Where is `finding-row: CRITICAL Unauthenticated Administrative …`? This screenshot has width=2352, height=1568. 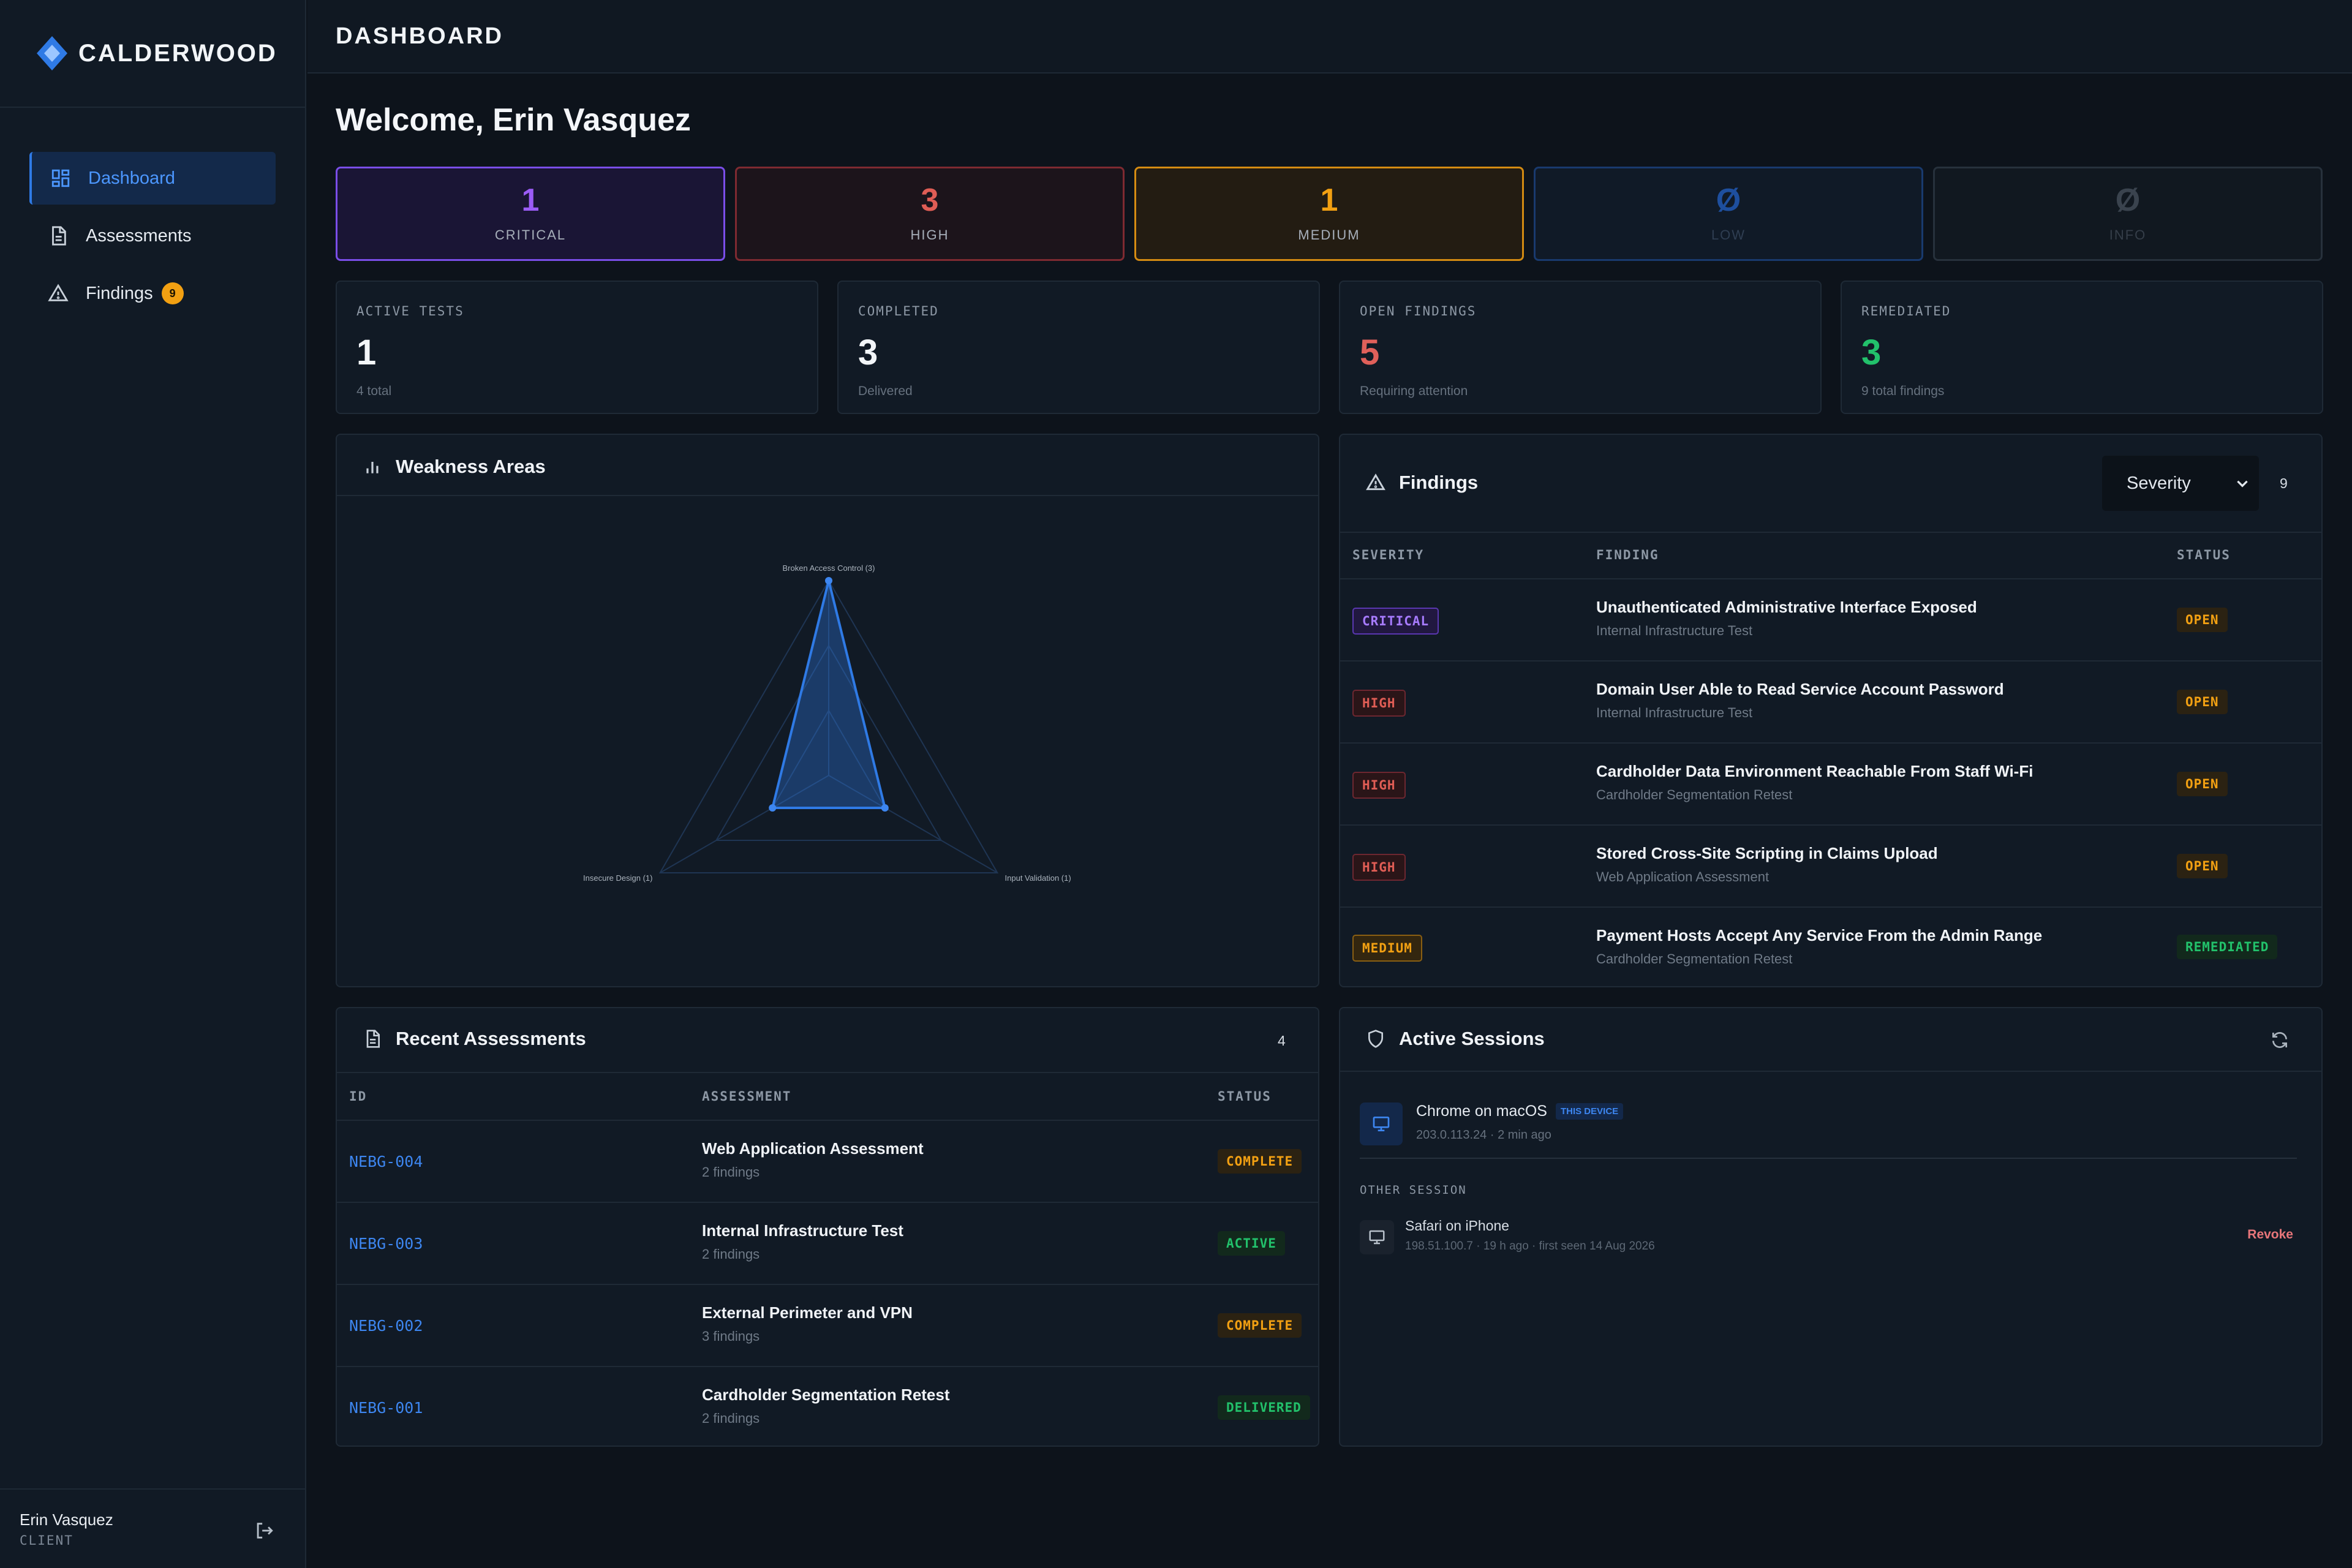 finding-row: CRITICAL Unauthenticated Administrative … is located at coordinates (1830, 619).